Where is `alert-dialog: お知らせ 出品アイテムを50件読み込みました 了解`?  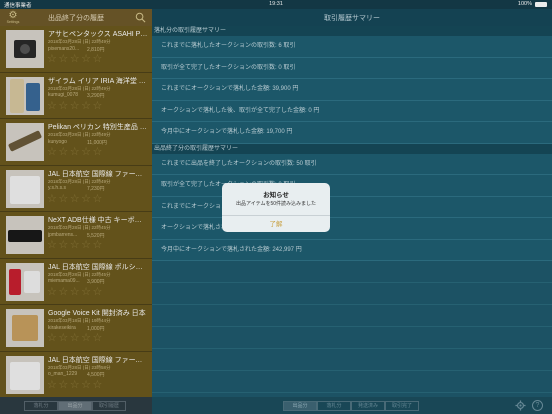 alert-dialog: お知らせ 出品アイテムを50件読み込みました 了解 is located at coordinates (276, 207).